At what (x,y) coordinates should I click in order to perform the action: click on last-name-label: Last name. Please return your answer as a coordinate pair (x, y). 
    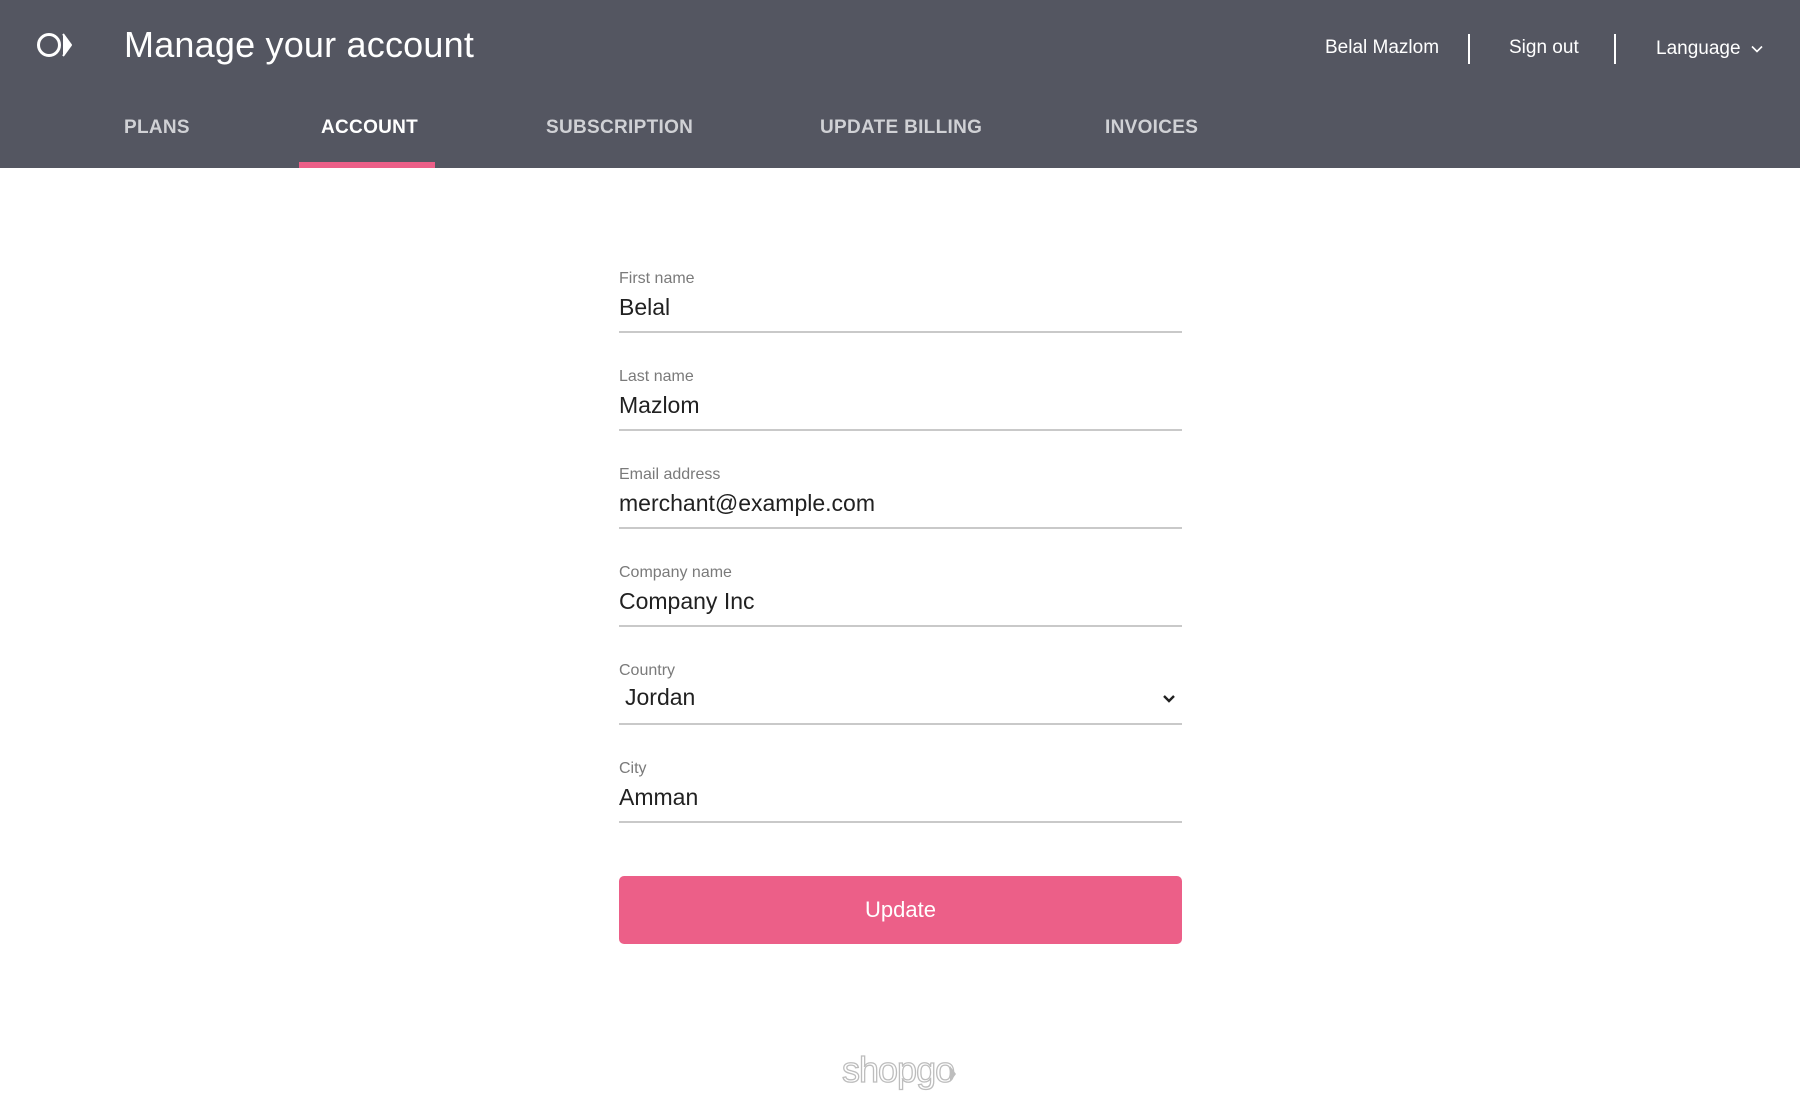
    Looking at the image, I should click on (656, 376).